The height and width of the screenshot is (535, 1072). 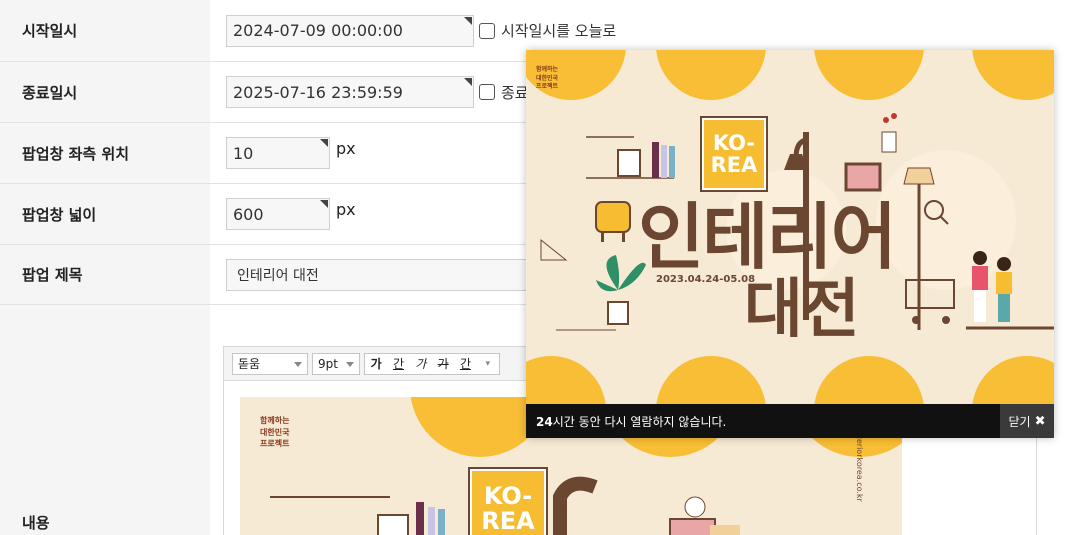 What do you see at coordinates (559, 31) in the screenshot?
I see `start-today-label: 시작일시를 오늘로` at bounding box center [559, 31].